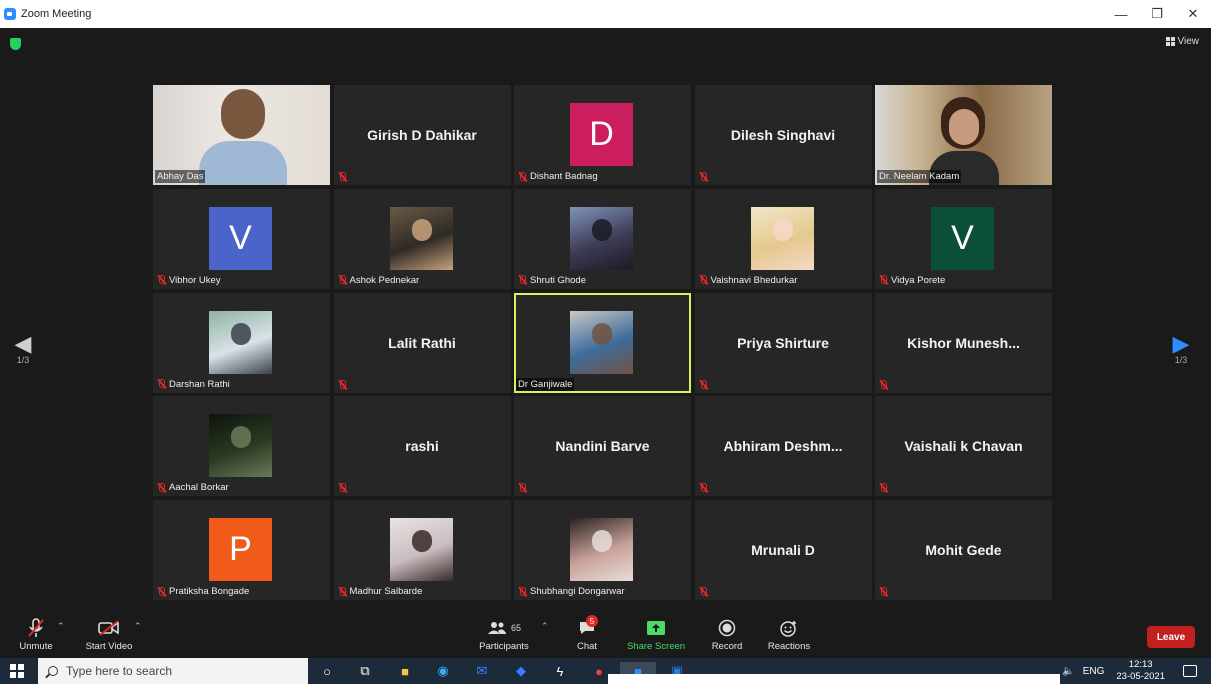  What do you see at coordinates (918, 280) in the screenshot?
I see `participant-name: Vidya Porete` at bounding box center [918, 280].